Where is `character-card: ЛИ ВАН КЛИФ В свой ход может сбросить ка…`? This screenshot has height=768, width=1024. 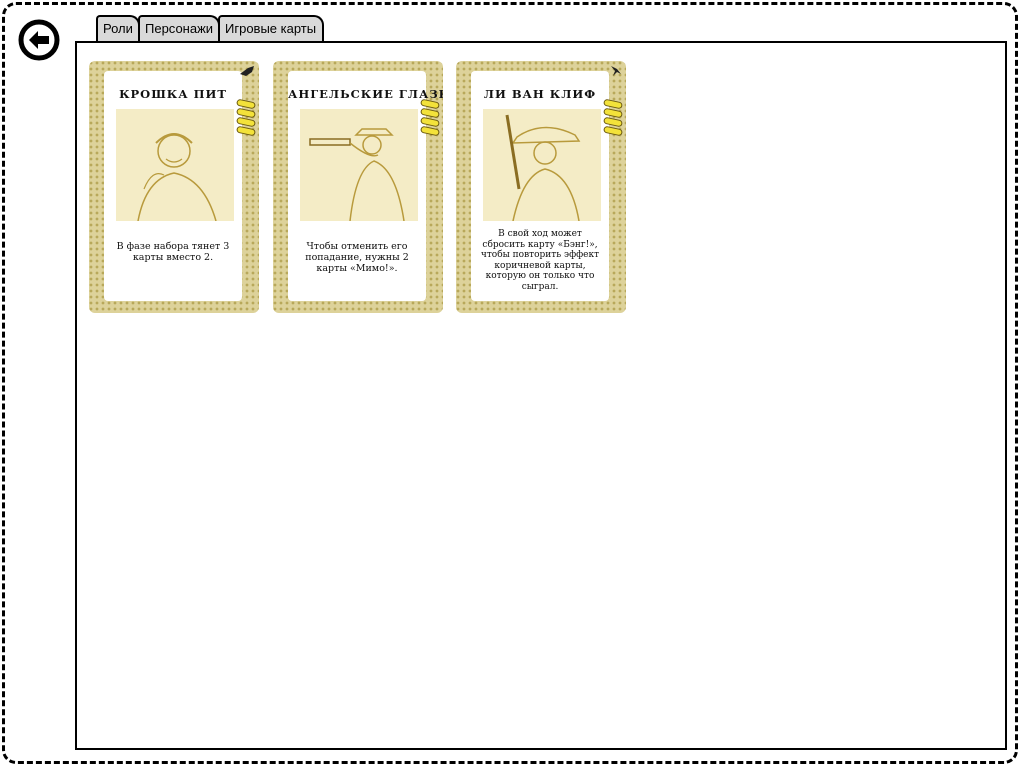
character-card: ЛИ ВАН КЛИФ В свой ход может сбросить ка… is located at coordinates (541, 187).